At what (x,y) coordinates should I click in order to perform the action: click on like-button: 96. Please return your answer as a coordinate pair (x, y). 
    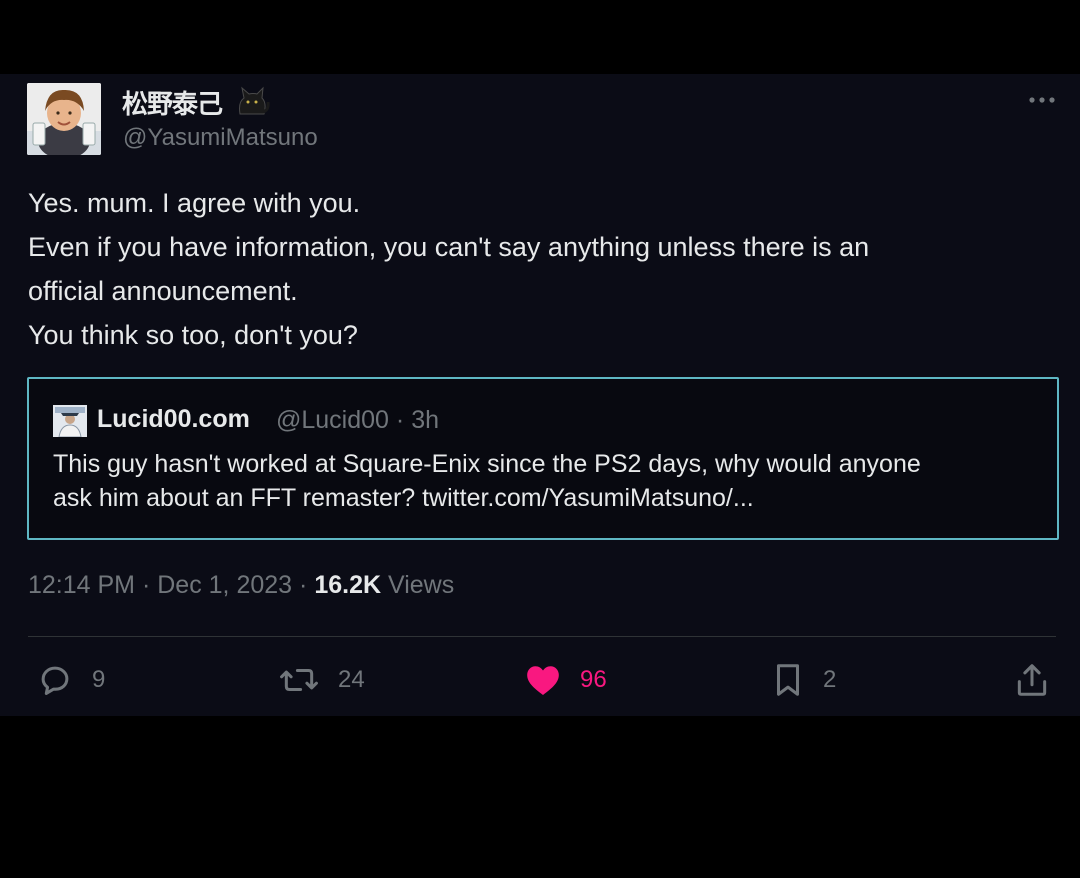
    Looking at the image, I should click on (565, 680).